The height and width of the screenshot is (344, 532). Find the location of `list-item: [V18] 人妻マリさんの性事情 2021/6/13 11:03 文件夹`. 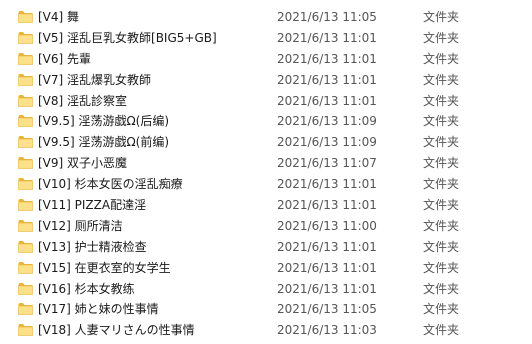

list-item: [V18] 人妻マリさんの性事情 2021/6/13 11:03 文件夹 is located at coordinates (266, 330).